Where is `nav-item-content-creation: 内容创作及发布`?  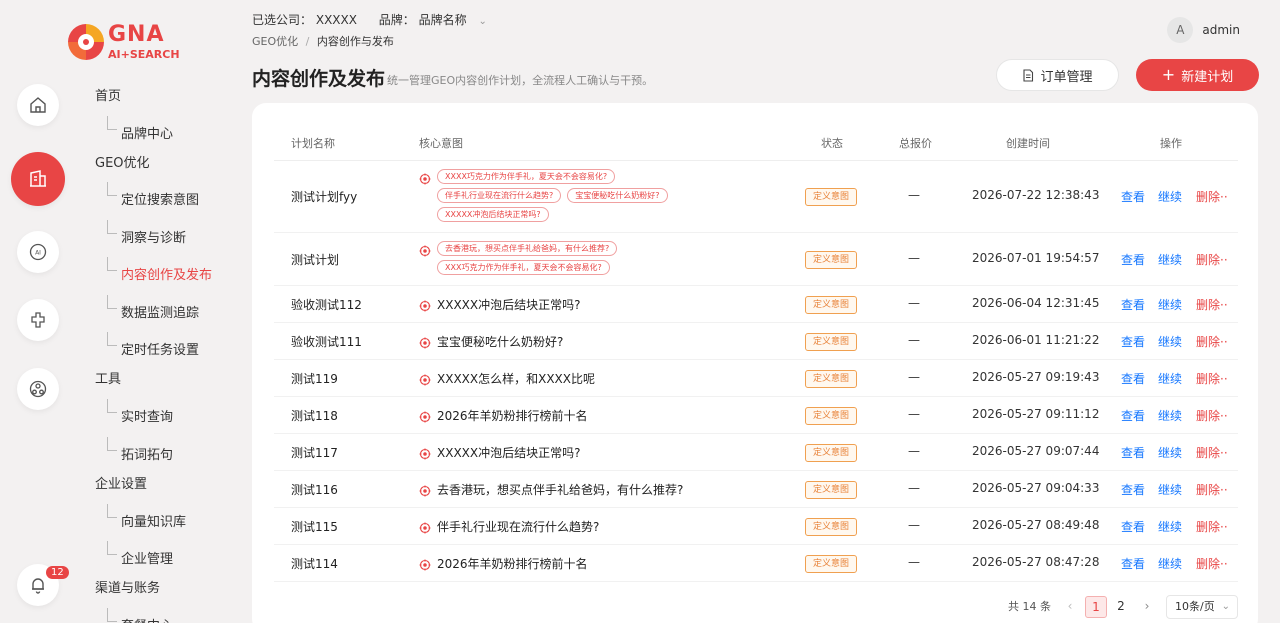
nav-item-content-creation: 内容创作及发布 is located at coordinates (166, 273).